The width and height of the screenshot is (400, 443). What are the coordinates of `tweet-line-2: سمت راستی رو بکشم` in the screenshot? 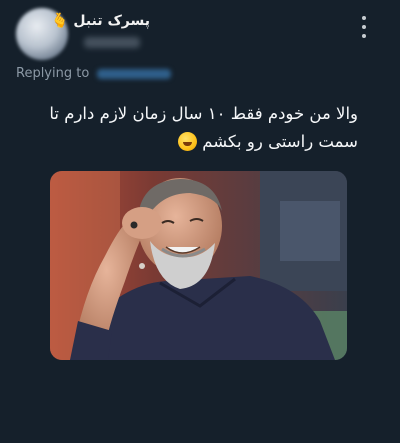 It's located at (199, 142).